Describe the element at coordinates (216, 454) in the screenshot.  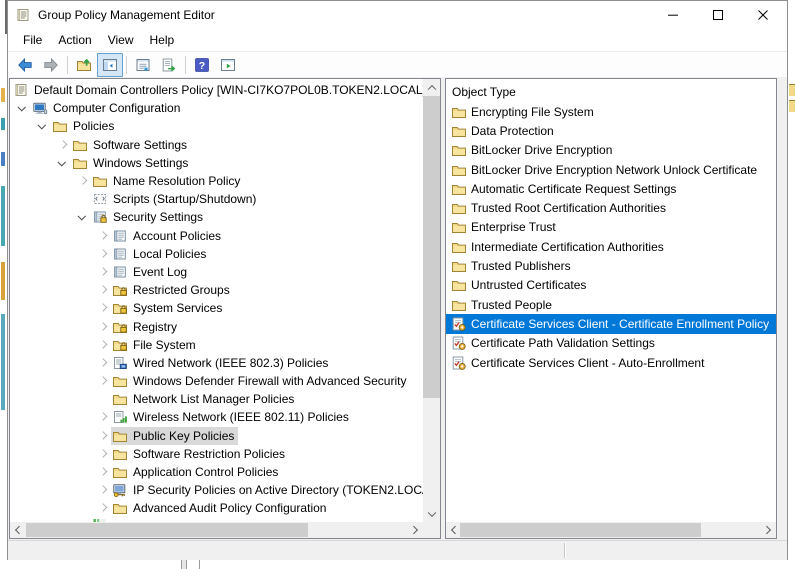
I see `tree-item-software-restriction-policies: Software Restriction Policies` at that location.